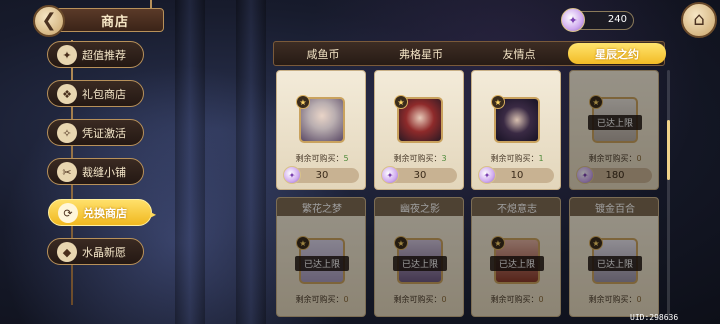 This screenshot has height=324, width=720. I want to click on remaining-count: 剩余可购买：1, so click(516, 158).